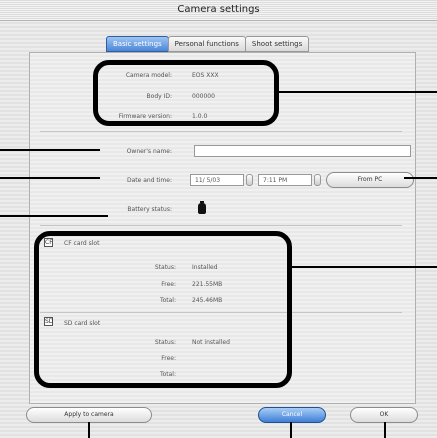 Image resolution: width=437 pixels, height=438 pixels. I want to click on date-field: 11/ 5/03, so click(217, 180).